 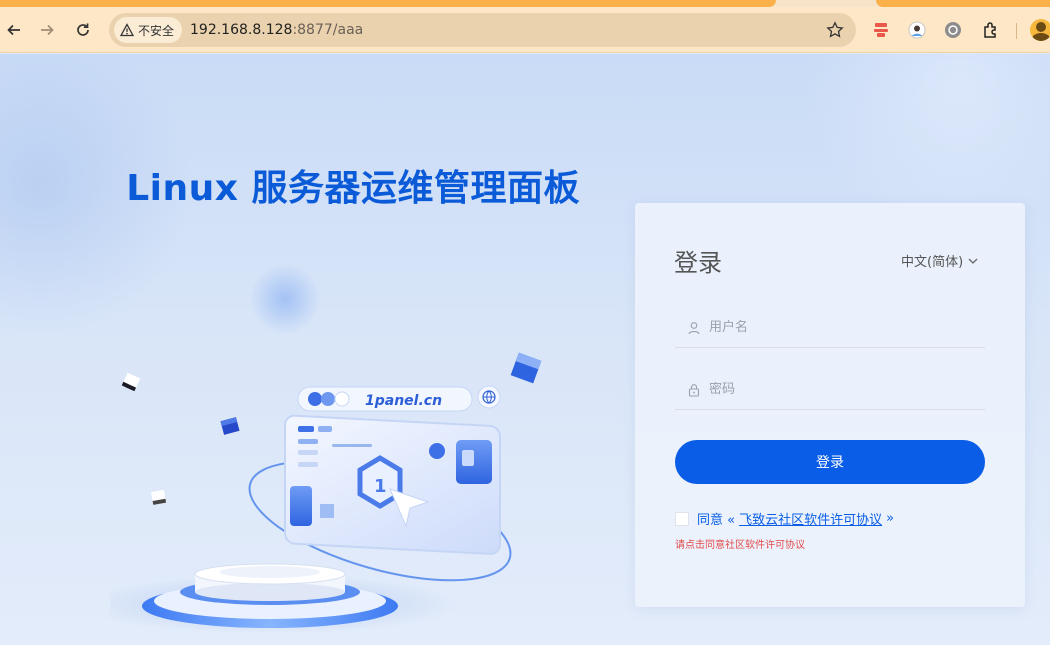 I want to click on reload-button, so click(x=83, y=30).